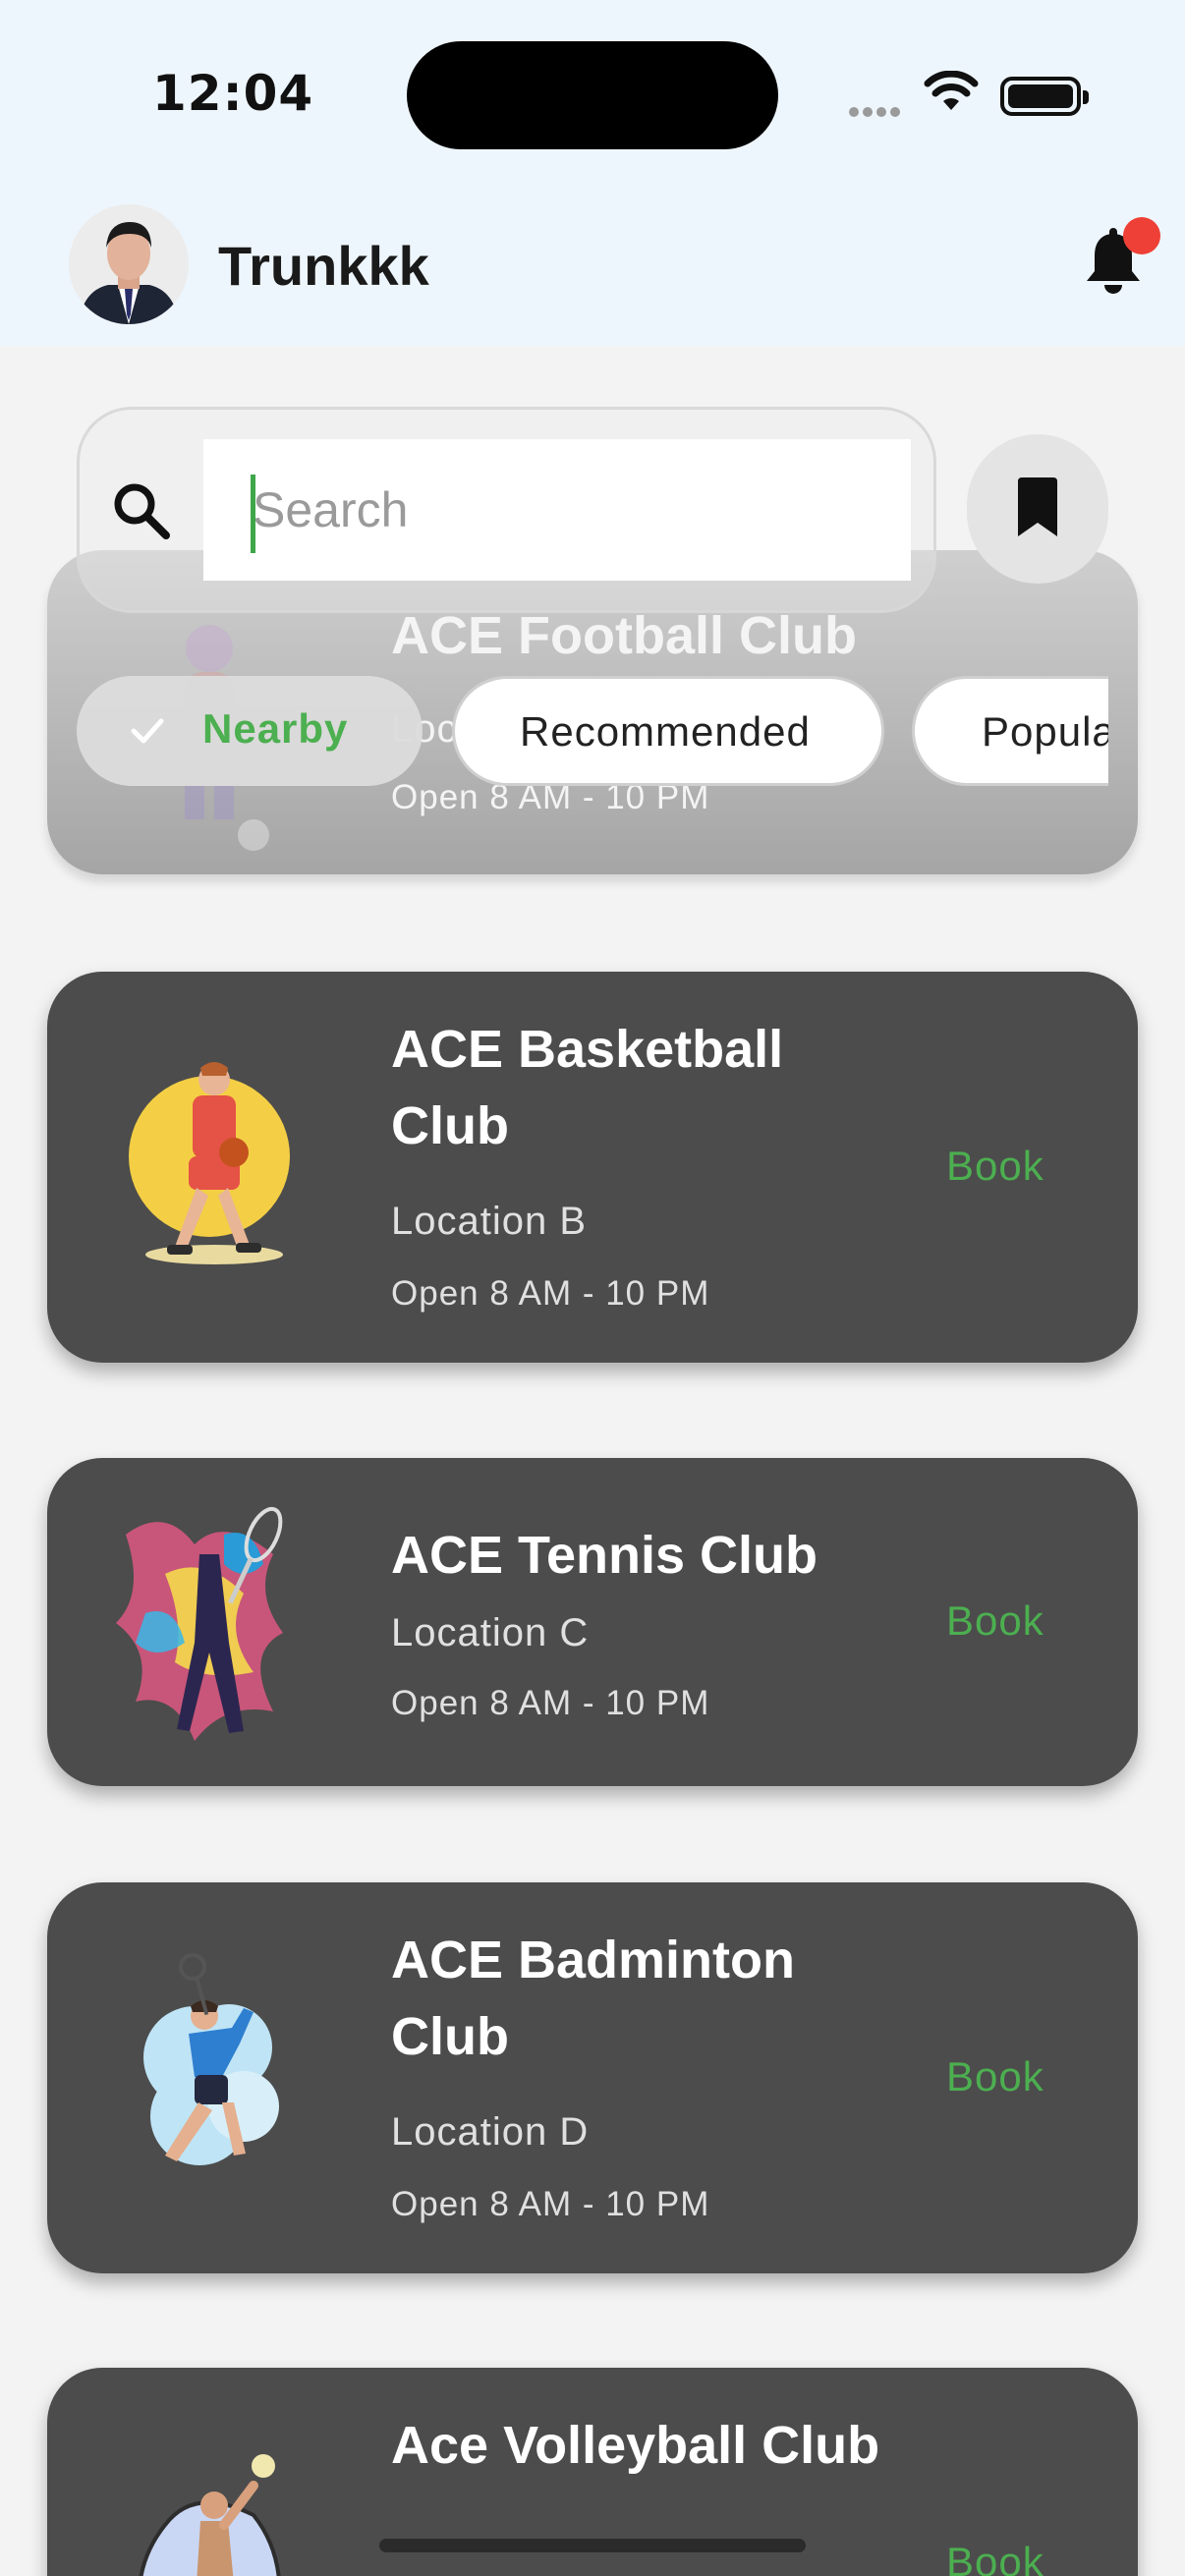 The height and width of the screenshot is (2576, 1185). I want to click on club-name: ACE Basketball Club, so click(588, 1087).